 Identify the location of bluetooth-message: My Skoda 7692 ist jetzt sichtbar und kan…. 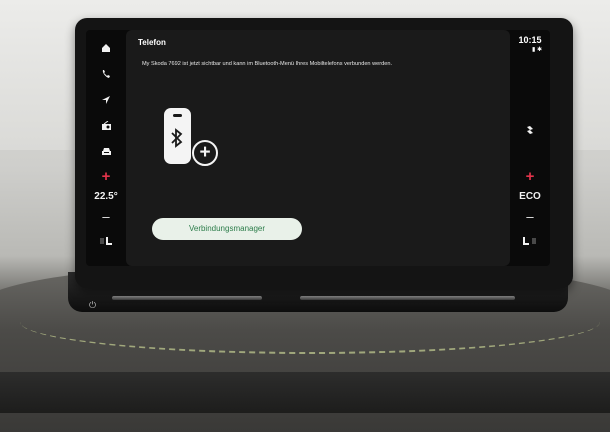
(267, 64).